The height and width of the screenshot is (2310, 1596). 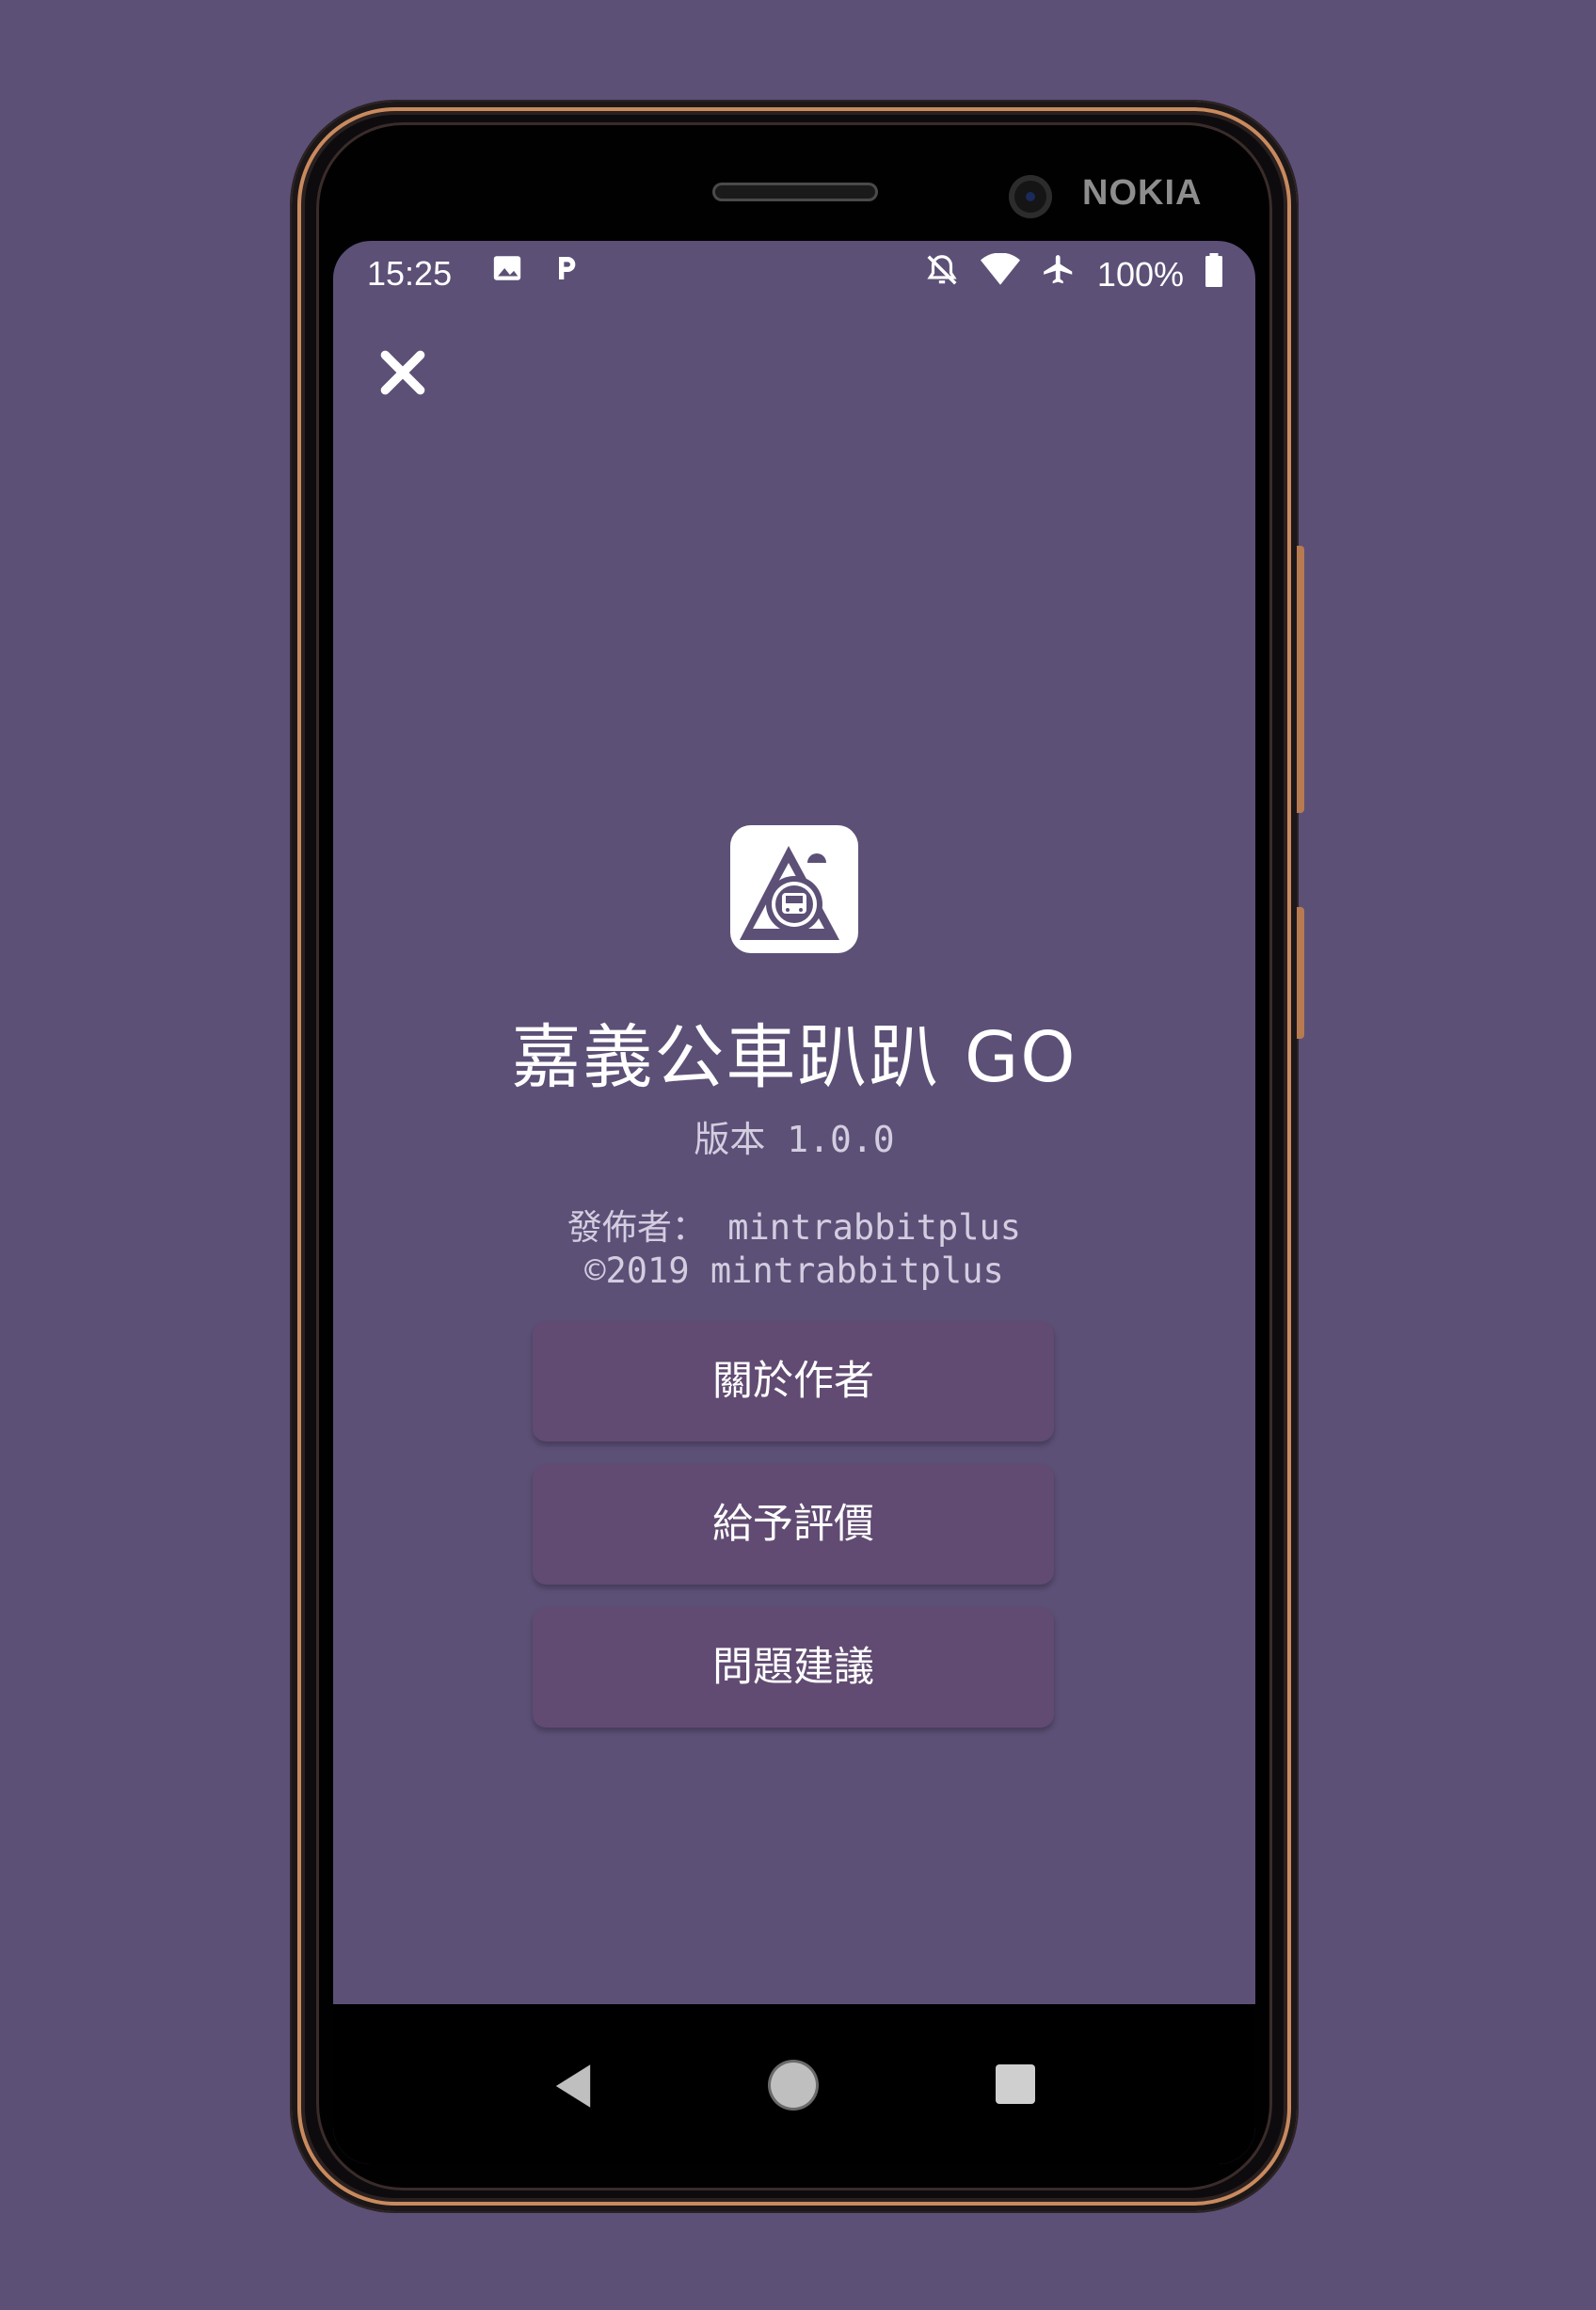 I want to click on status-bar: 15:25 100%, so click(x=794, y=272).